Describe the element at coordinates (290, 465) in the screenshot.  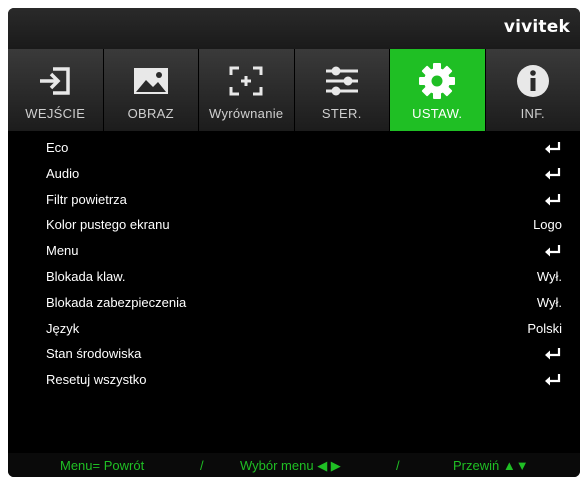
I see `footer-select-hint: Wybór menu ◀ ▶` at that location.